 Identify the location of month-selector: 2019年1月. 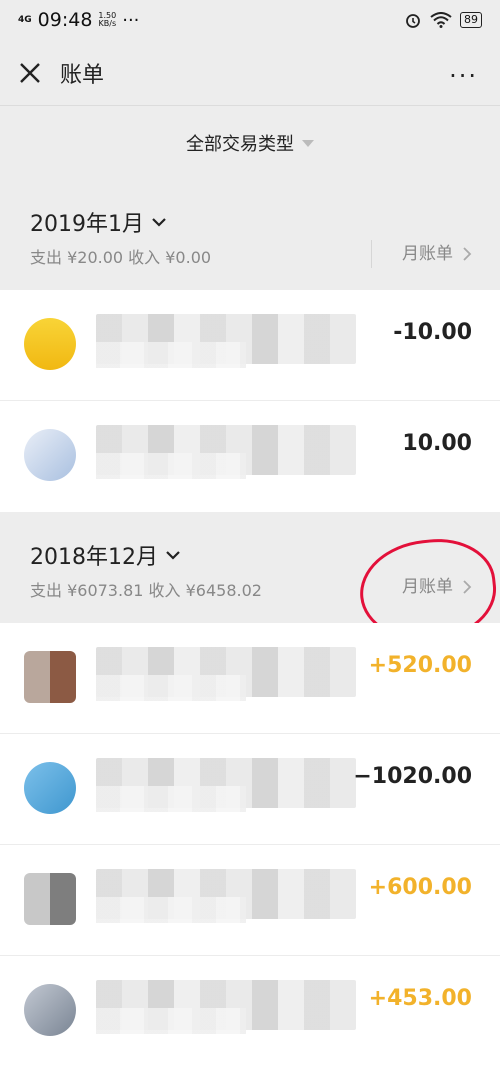
(98, 222).